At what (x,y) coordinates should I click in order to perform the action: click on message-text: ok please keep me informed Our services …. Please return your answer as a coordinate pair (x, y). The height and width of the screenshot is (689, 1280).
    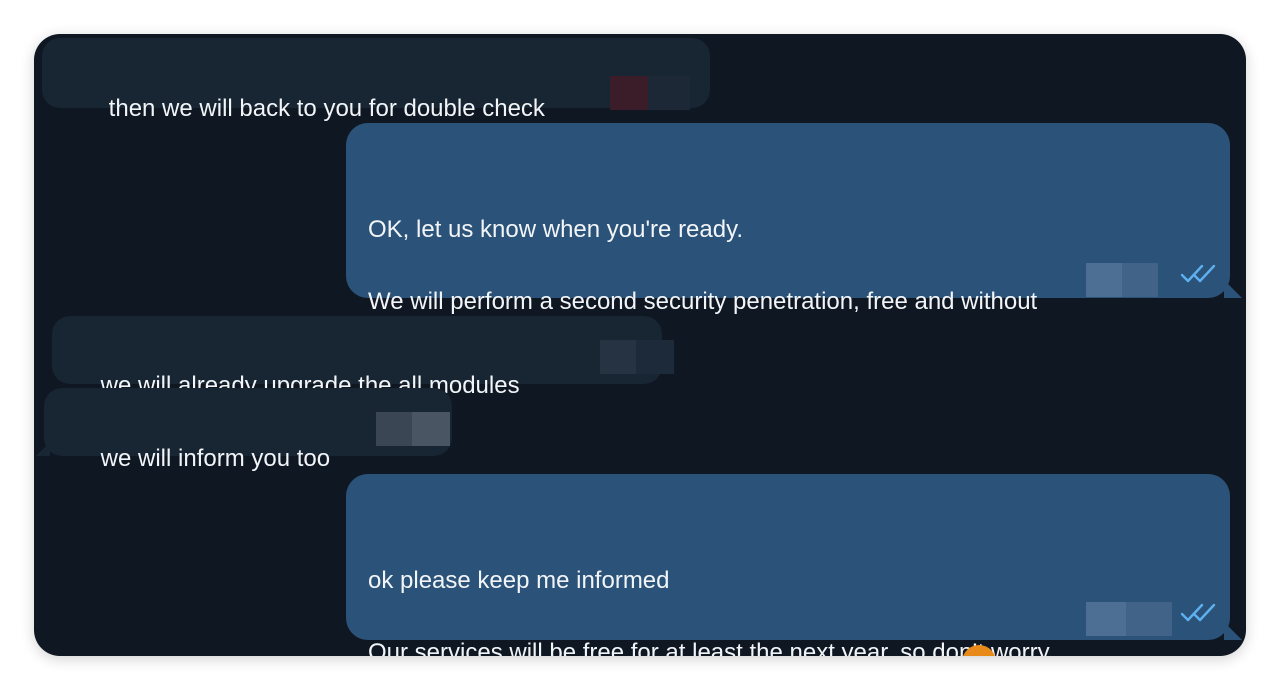
    Looking at the image, I should click on (709, 611).